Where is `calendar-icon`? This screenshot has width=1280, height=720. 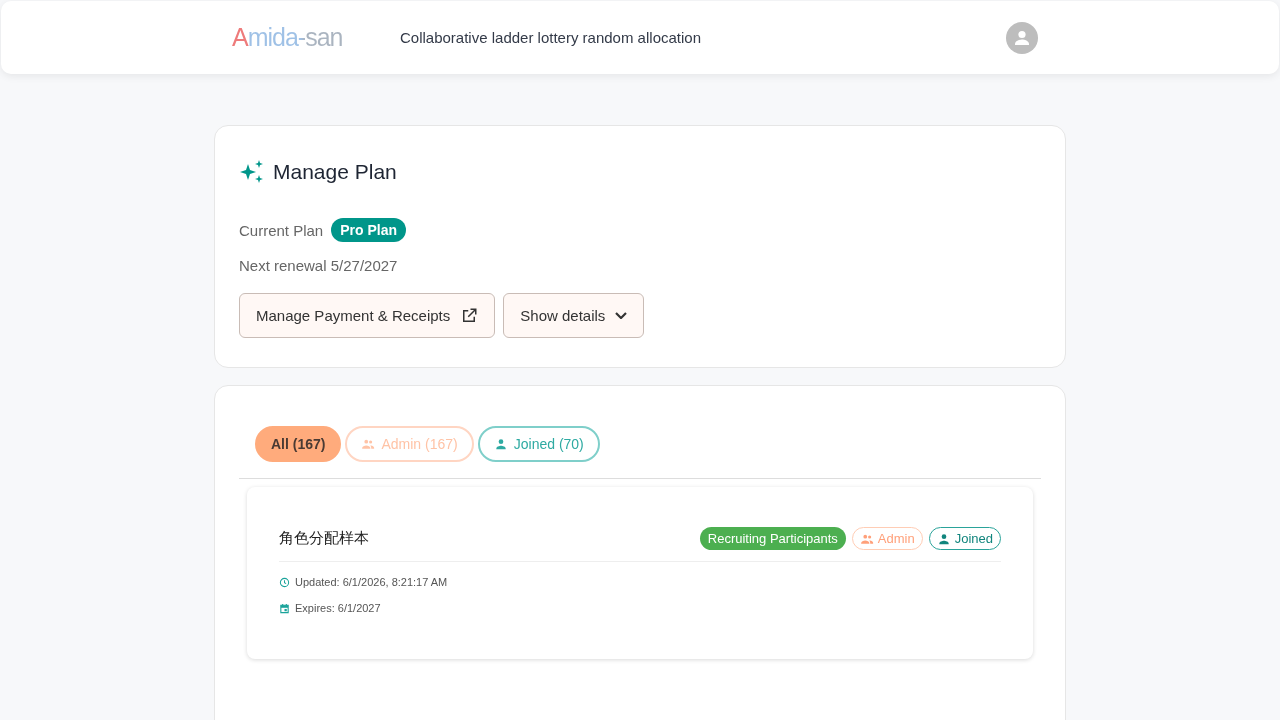
calendar-icon is located at coordinates (284, 608).